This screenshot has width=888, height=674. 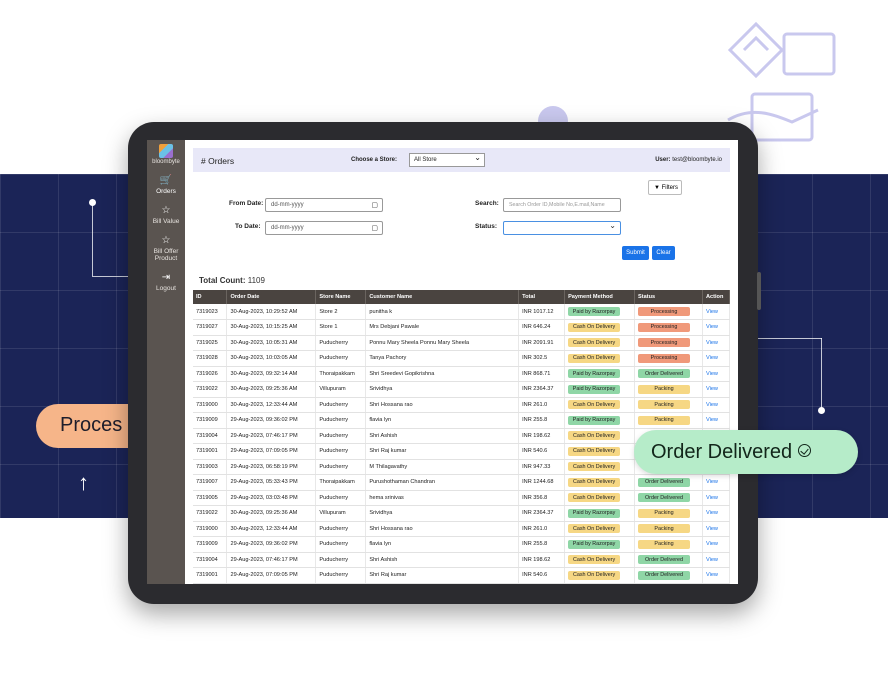 What do you see at coordinates (657, 188) in the screenshot?
I see `filter-icon: ▼` at bounding box center [657, 188].